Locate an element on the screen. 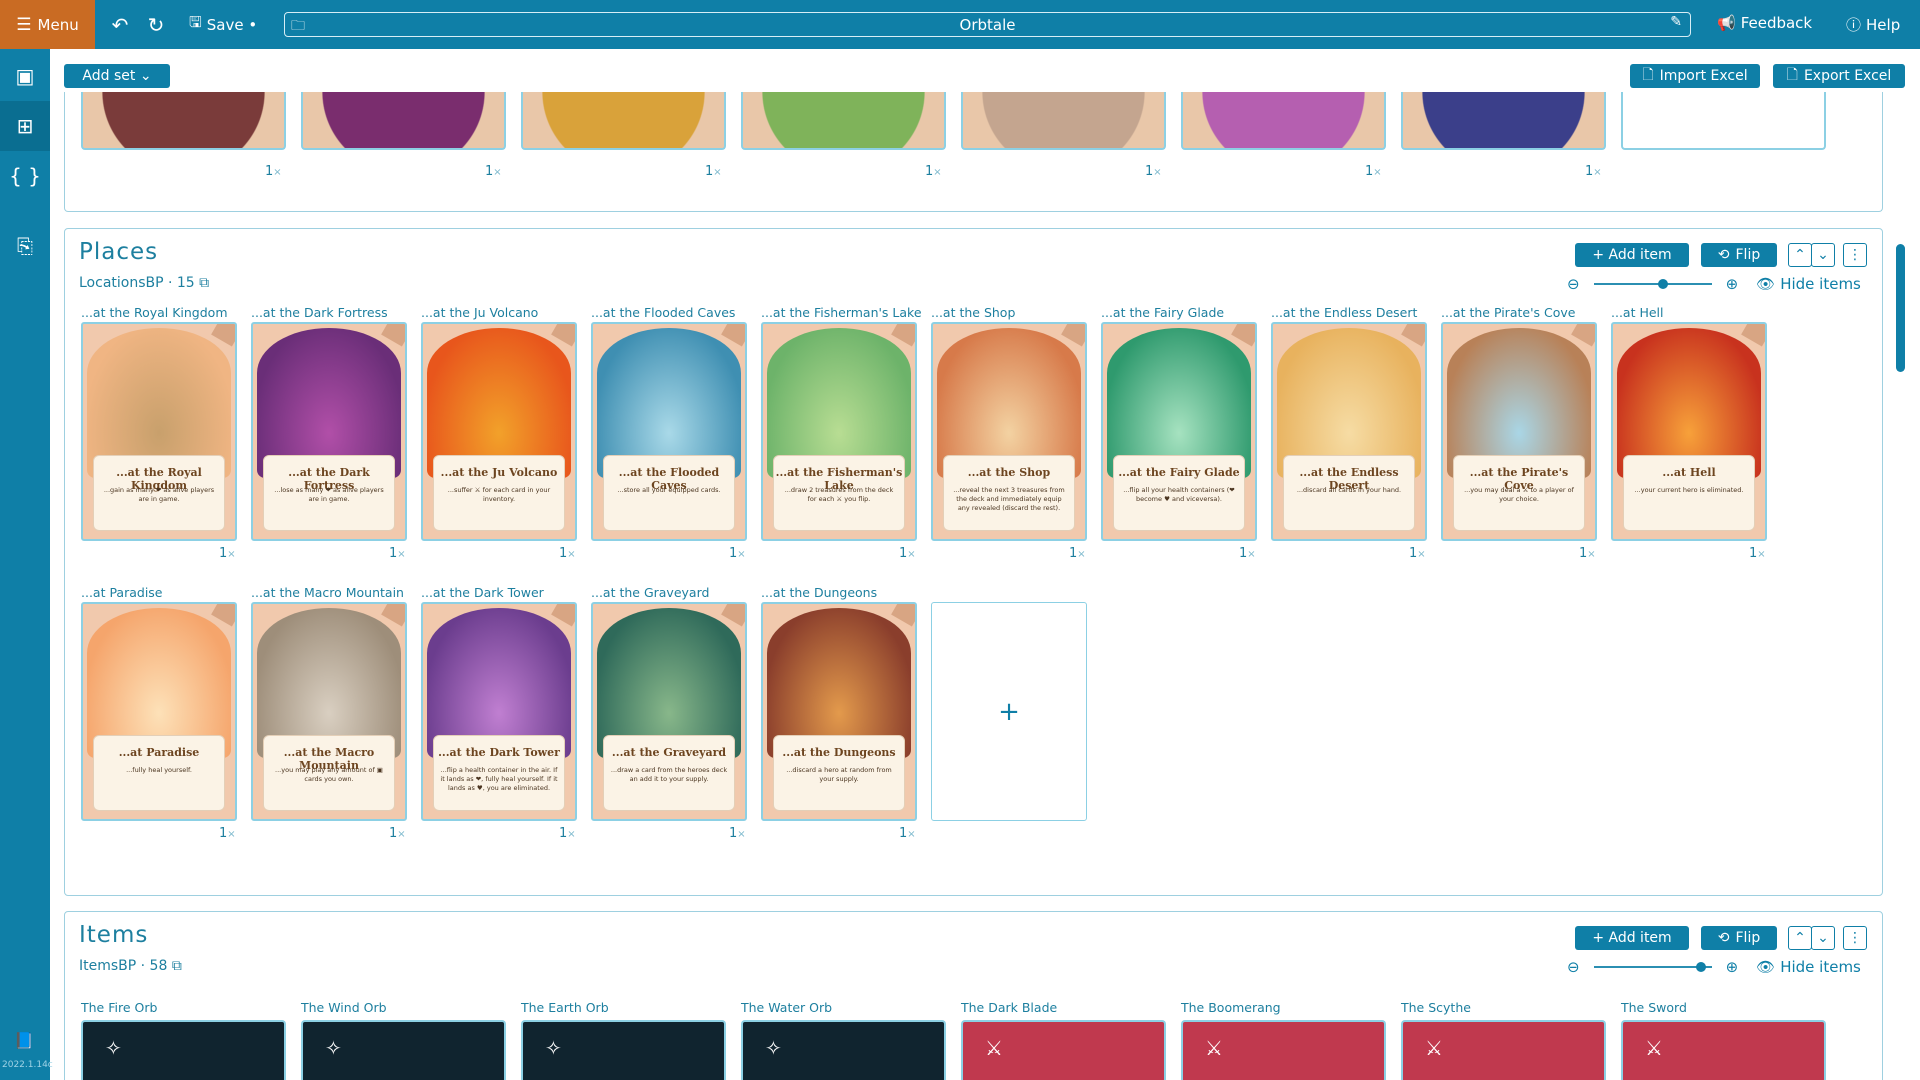  card-label: The Fire Orb is located at coordinates (119, 1007).